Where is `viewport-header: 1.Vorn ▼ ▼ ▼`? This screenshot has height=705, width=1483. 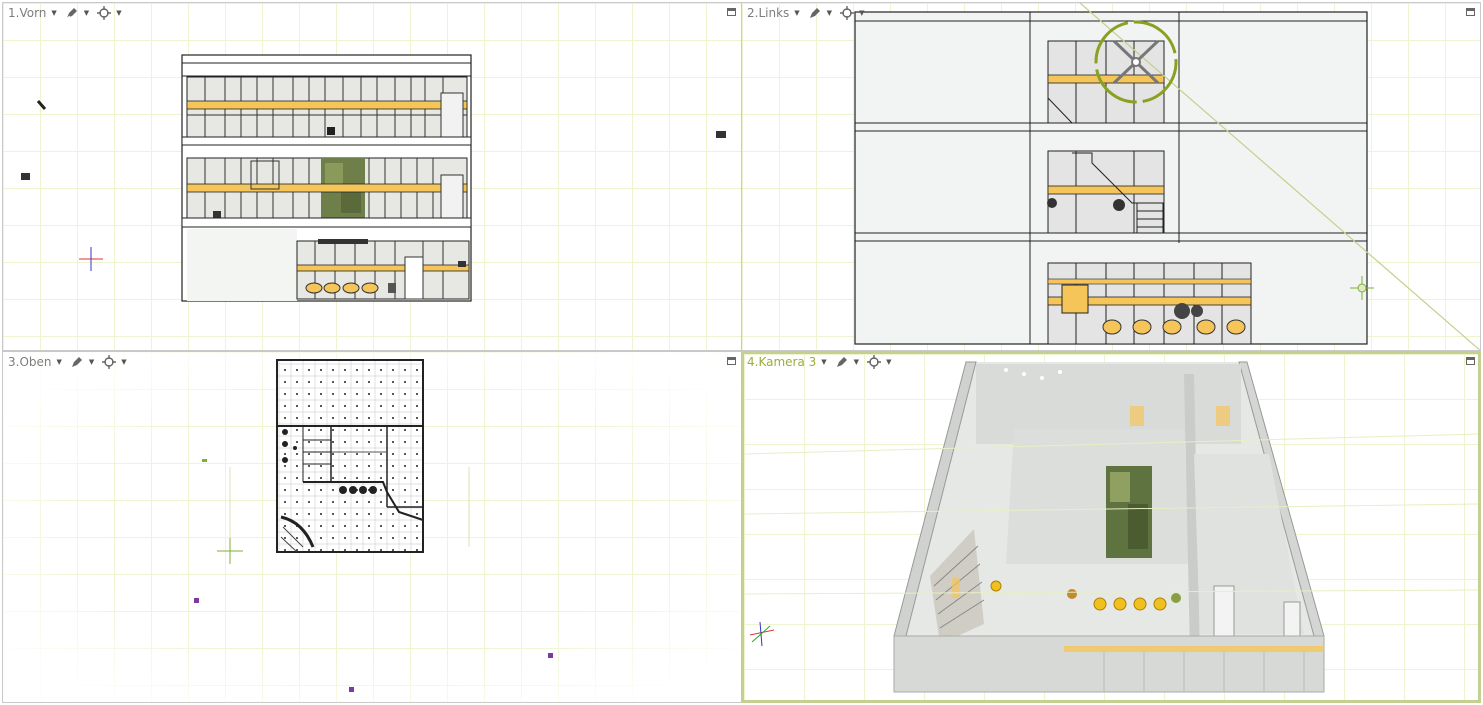 viewport-header: 1.Vorn ▼ ▼ ▼ is located at coordinates (67, 13).